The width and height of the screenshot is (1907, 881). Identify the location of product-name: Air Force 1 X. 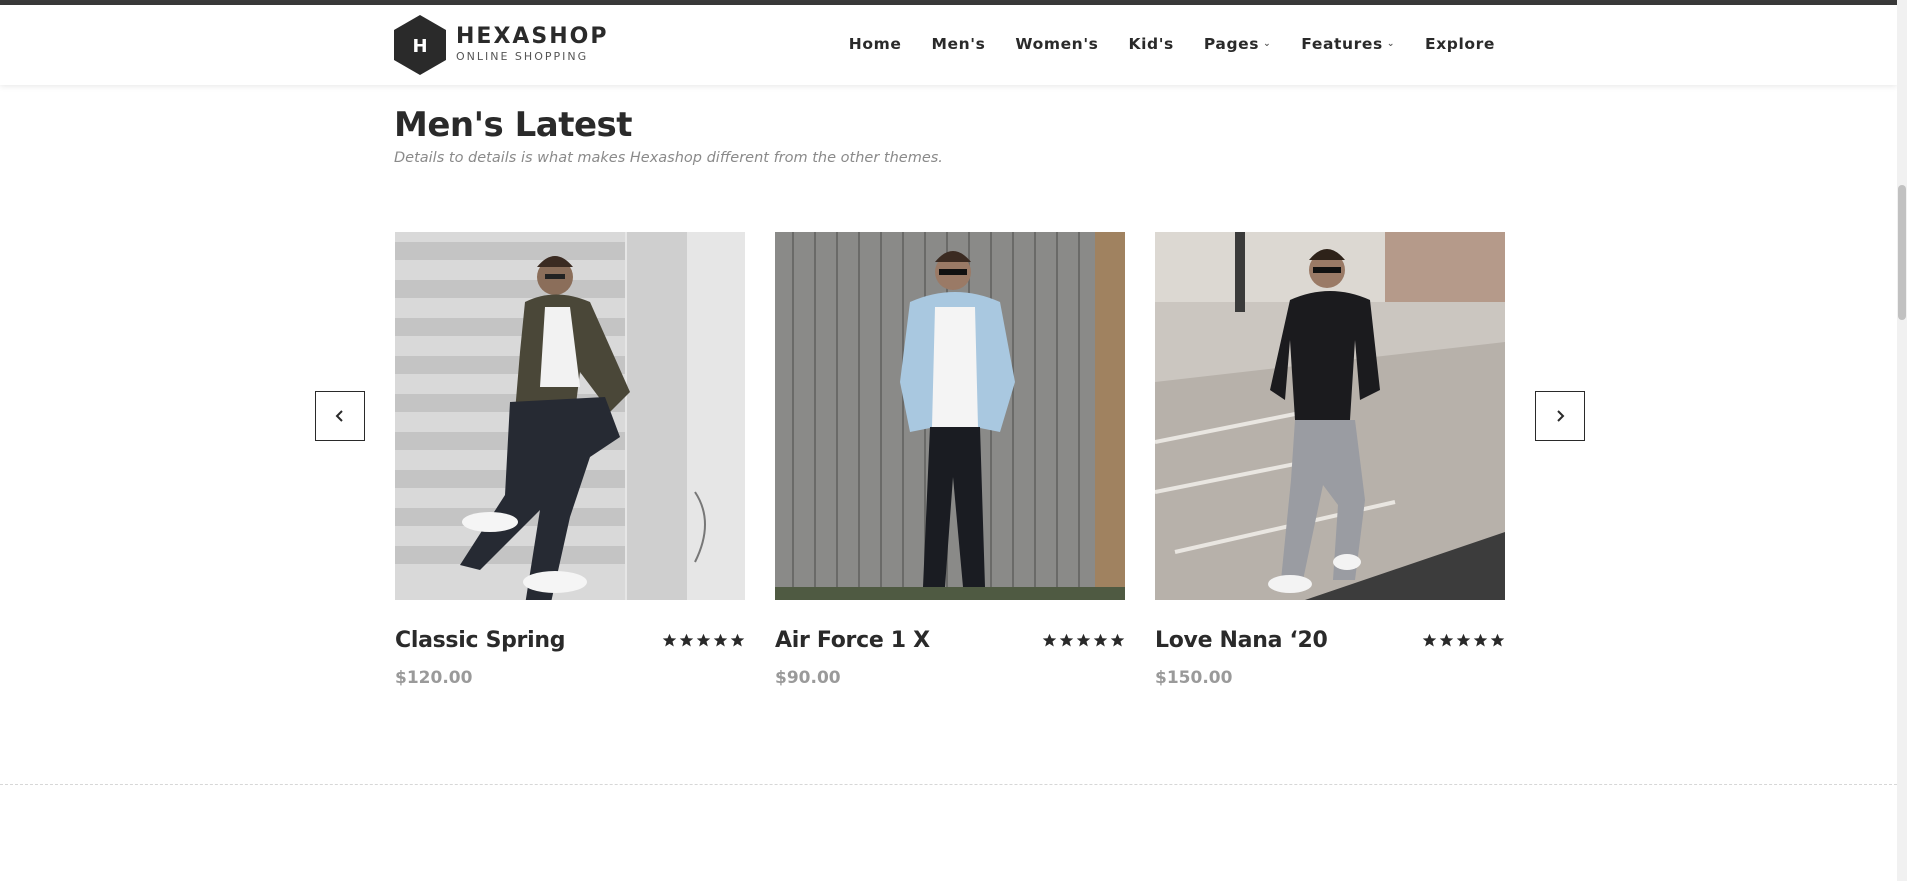
(852, 640).